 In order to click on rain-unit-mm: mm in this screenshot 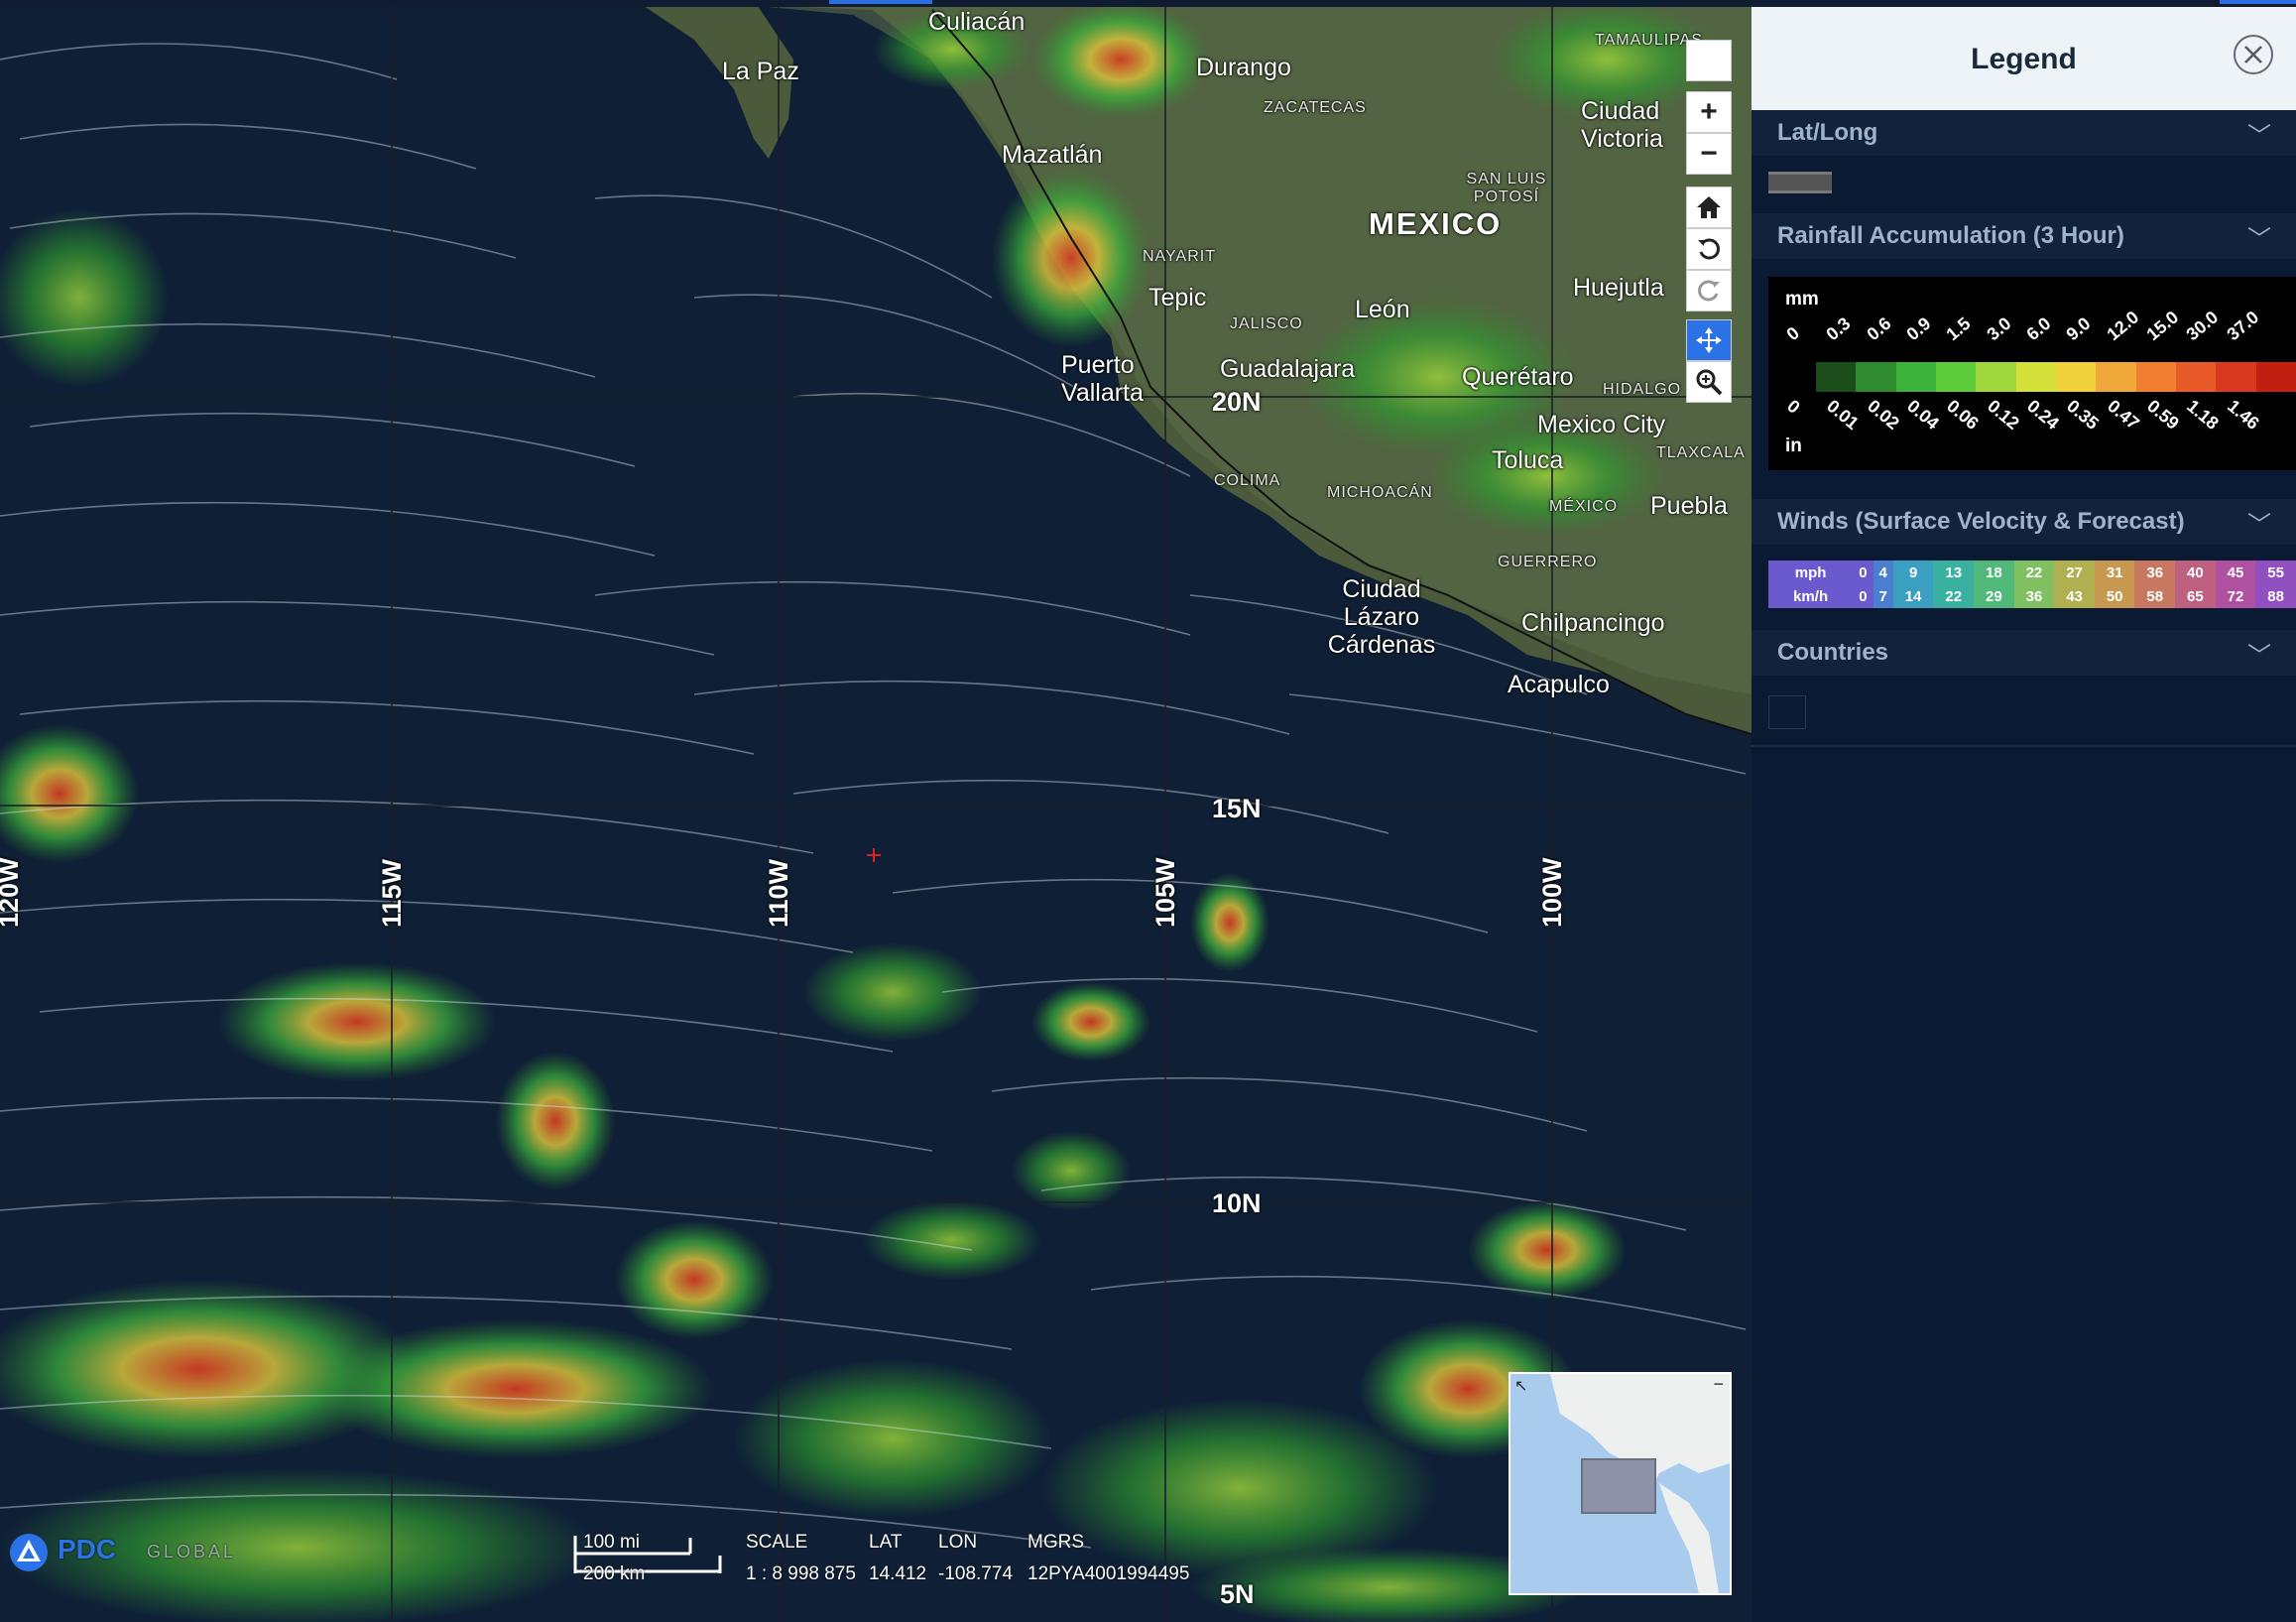, I will do `click(1802, 299)`.